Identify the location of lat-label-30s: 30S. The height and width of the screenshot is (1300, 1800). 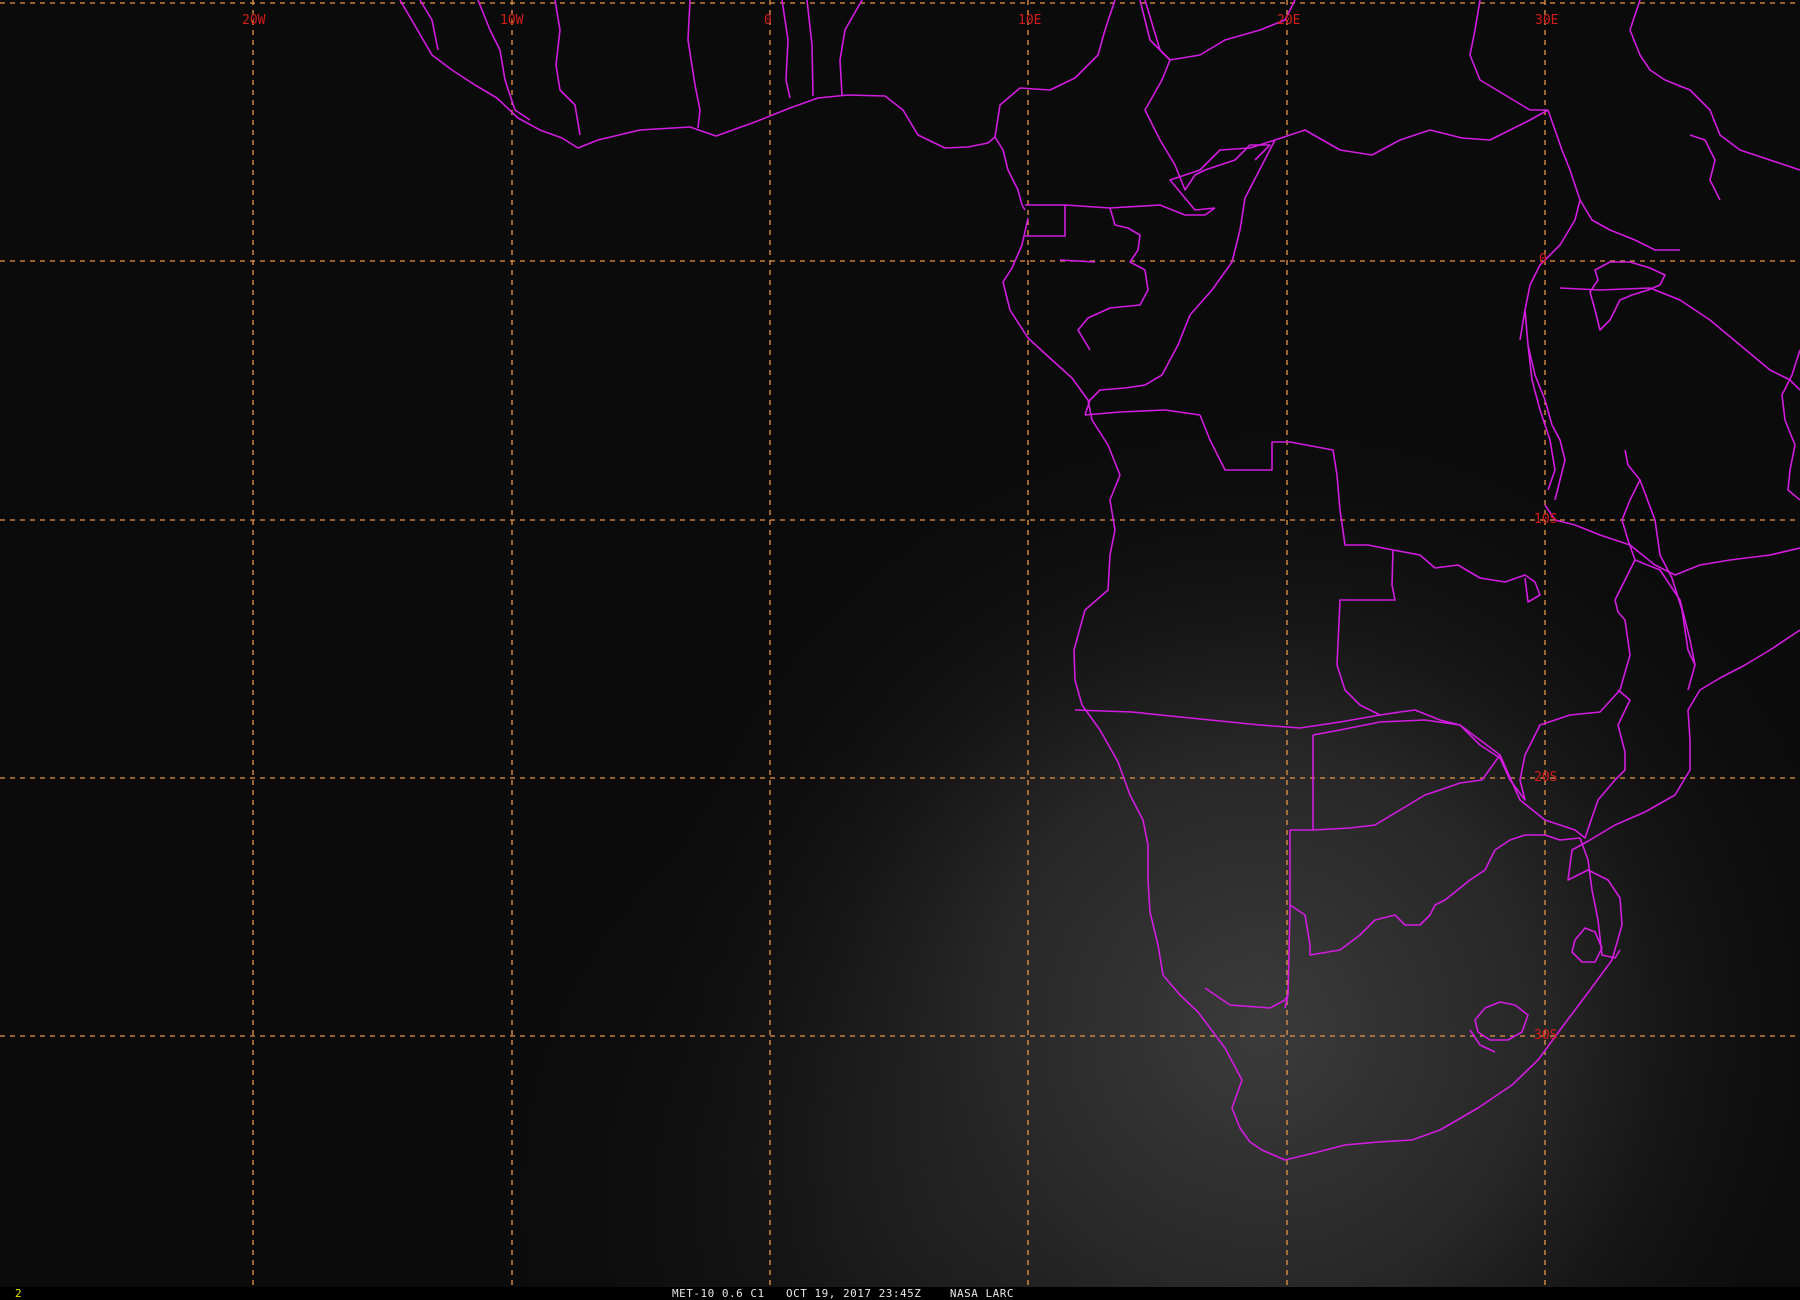
(1545, 1035).